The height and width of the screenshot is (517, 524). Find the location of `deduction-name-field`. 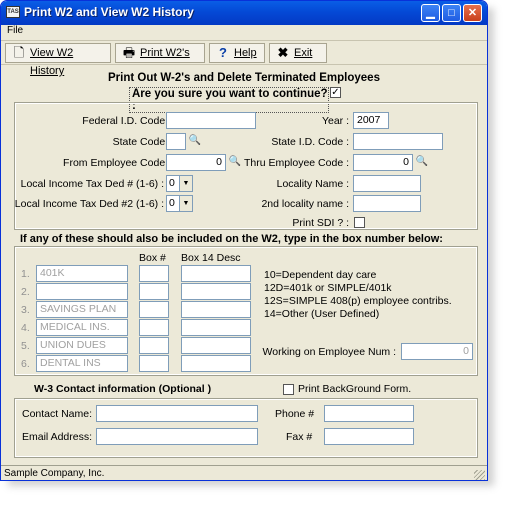

deduction-name-field is located at coordinates (82, 291).